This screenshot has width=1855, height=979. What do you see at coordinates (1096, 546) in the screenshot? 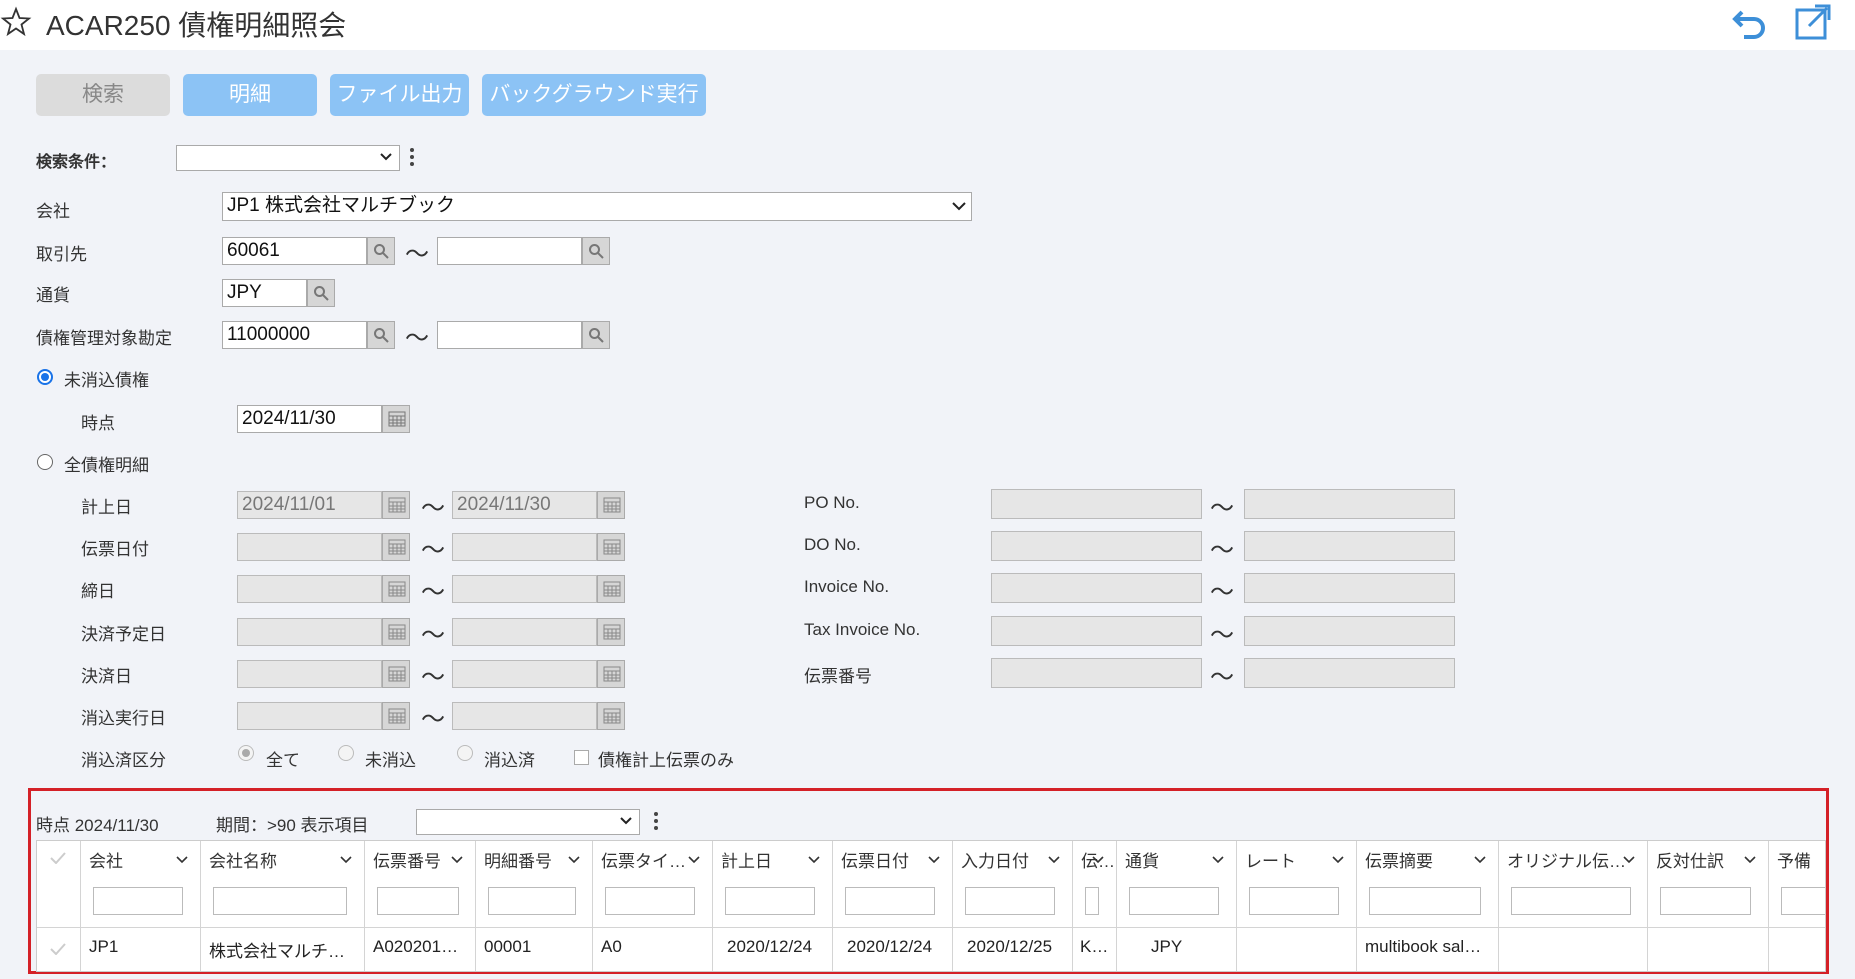
I see `do-no-from-input` at bounding box center [1096, 546].